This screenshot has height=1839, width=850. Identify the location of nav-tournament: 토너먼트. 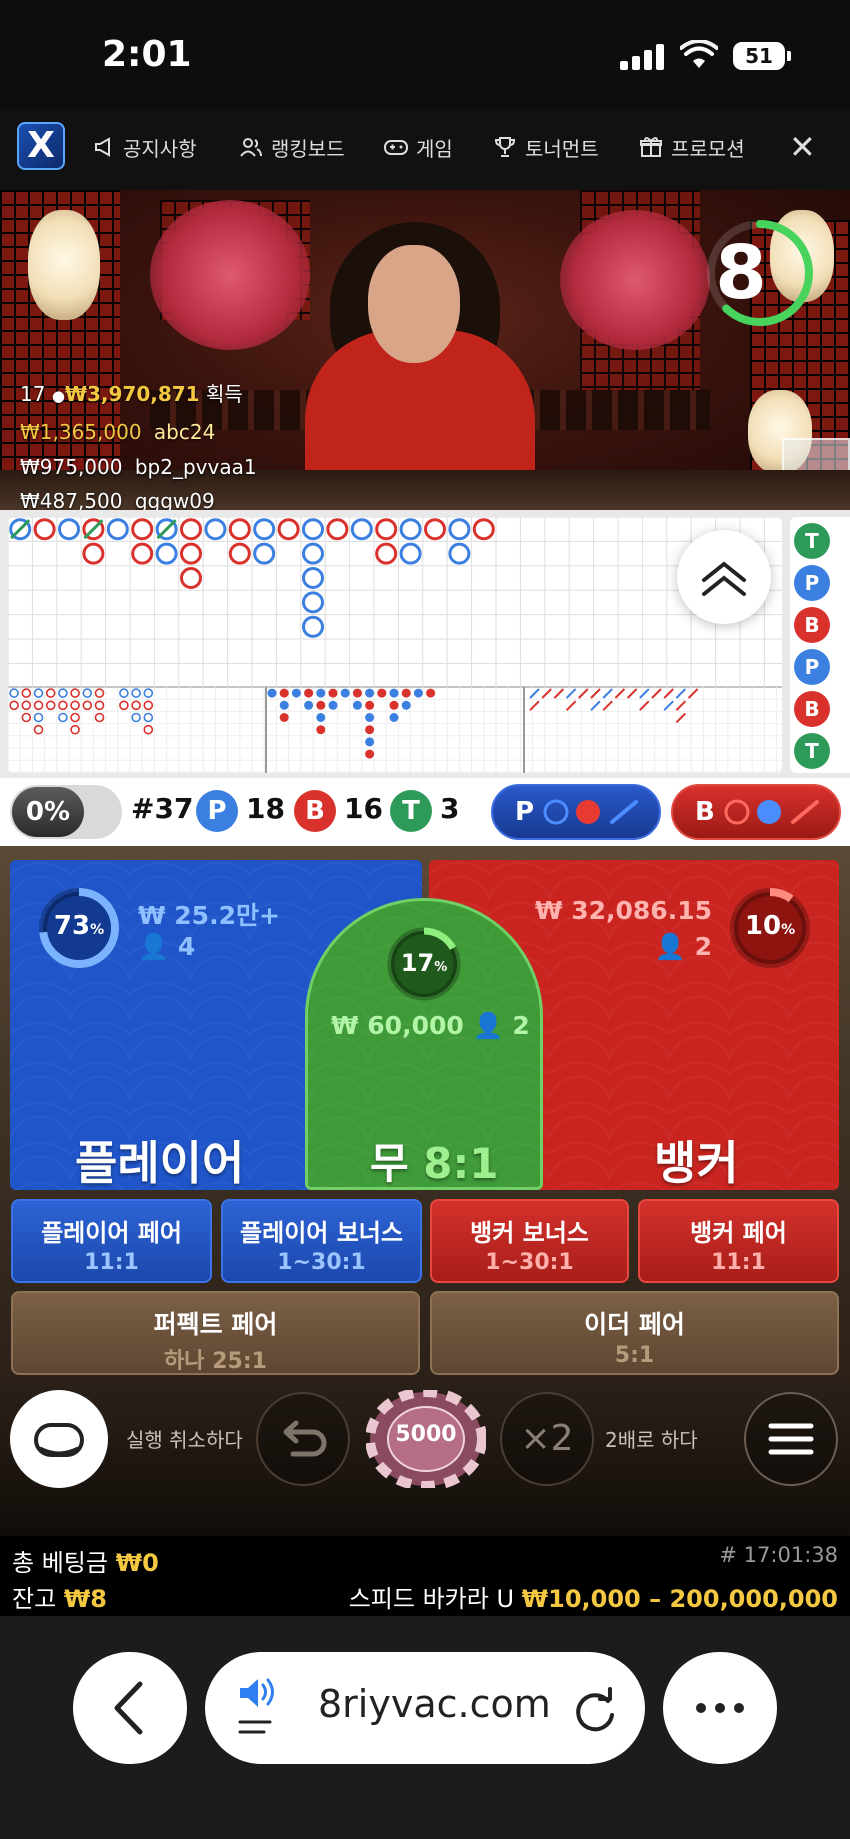
(546, 147).